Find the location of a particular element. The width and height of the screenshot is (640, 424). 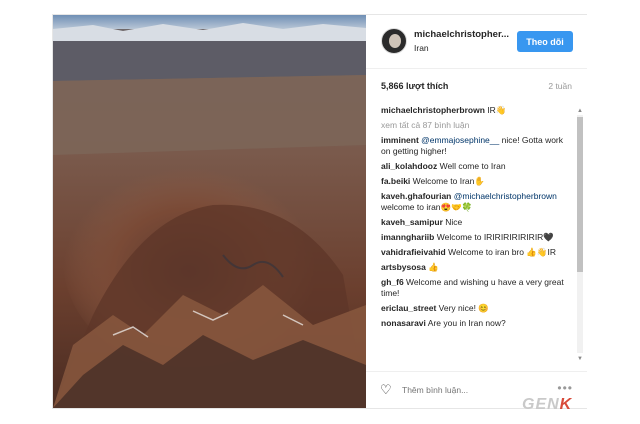

comment-username: ali_kolahdooz is located at coordinates (409, 166).